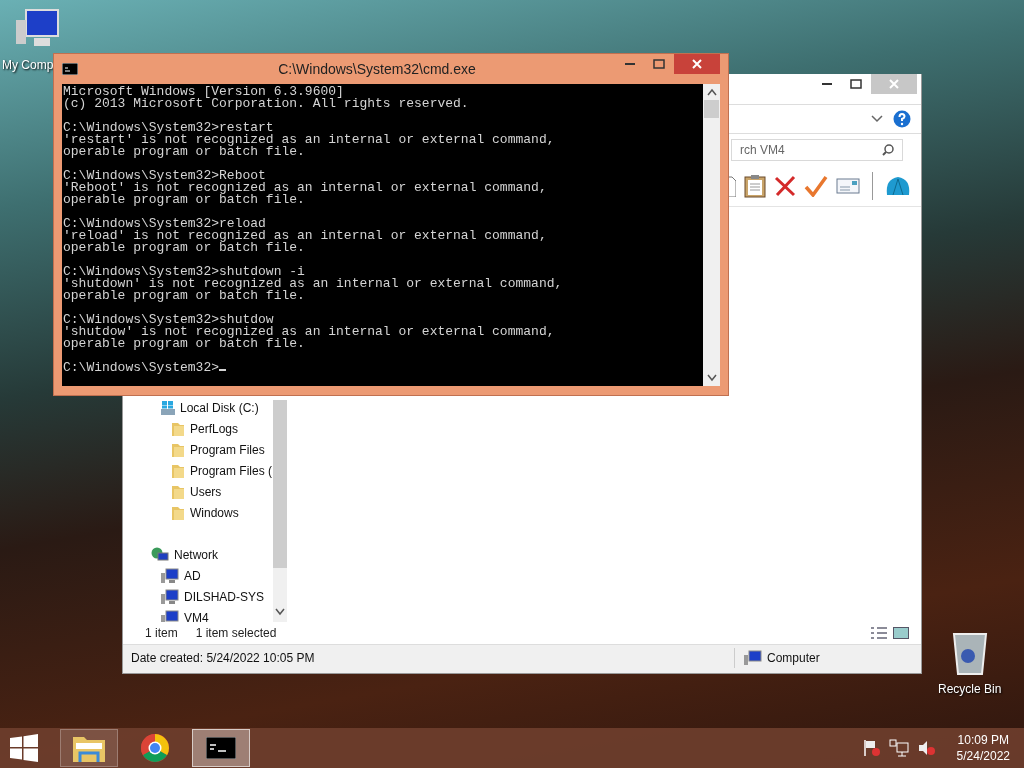  I want to click on location-text: Computer, so click(794, 657).